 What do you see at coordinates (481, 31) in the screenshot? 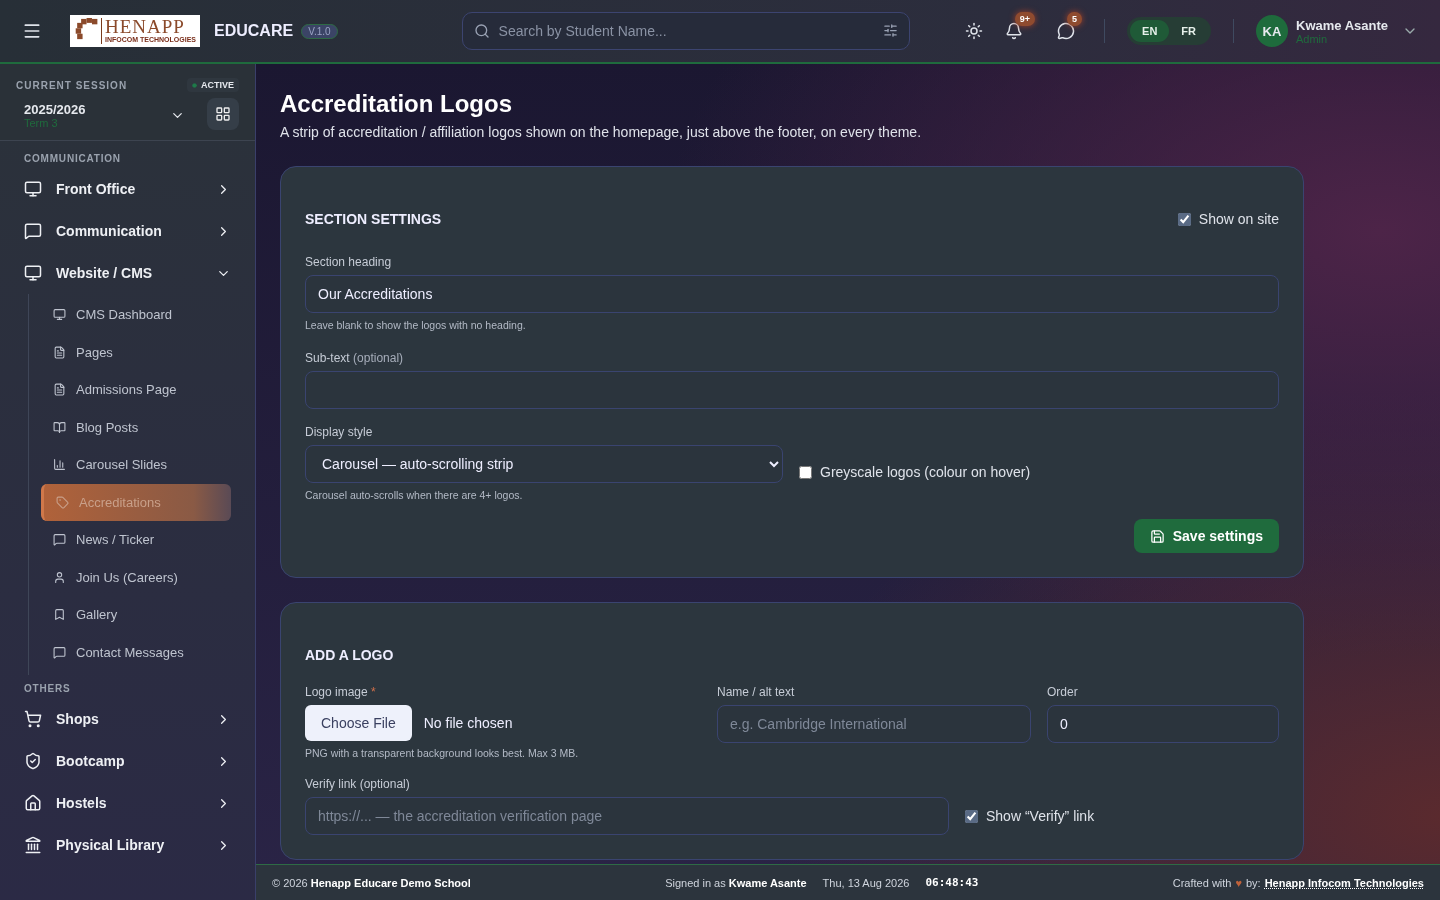
I see `search-icon` at bounding box center [481, 31].